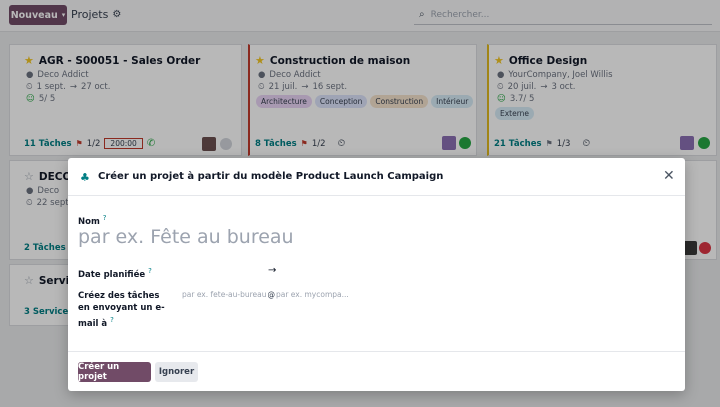 This screenshot has width=720, height=407. Describe the element at coordinates (115, 273) in the screenshot. I see `planned-date-label: Date planifiée ?` at that location.